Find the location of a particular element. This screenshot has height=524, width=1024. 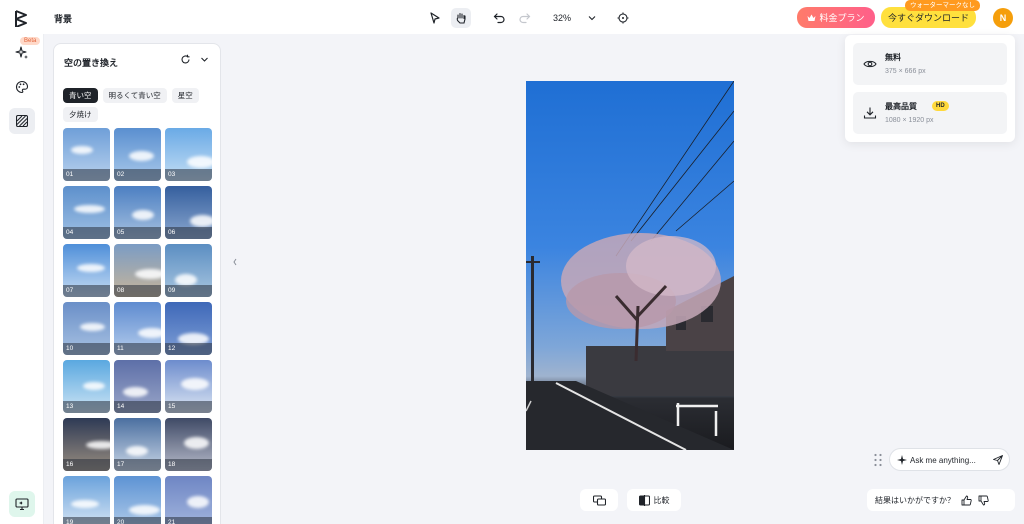

sky-thumbnail: 01 is located at coordinates (86, 154).